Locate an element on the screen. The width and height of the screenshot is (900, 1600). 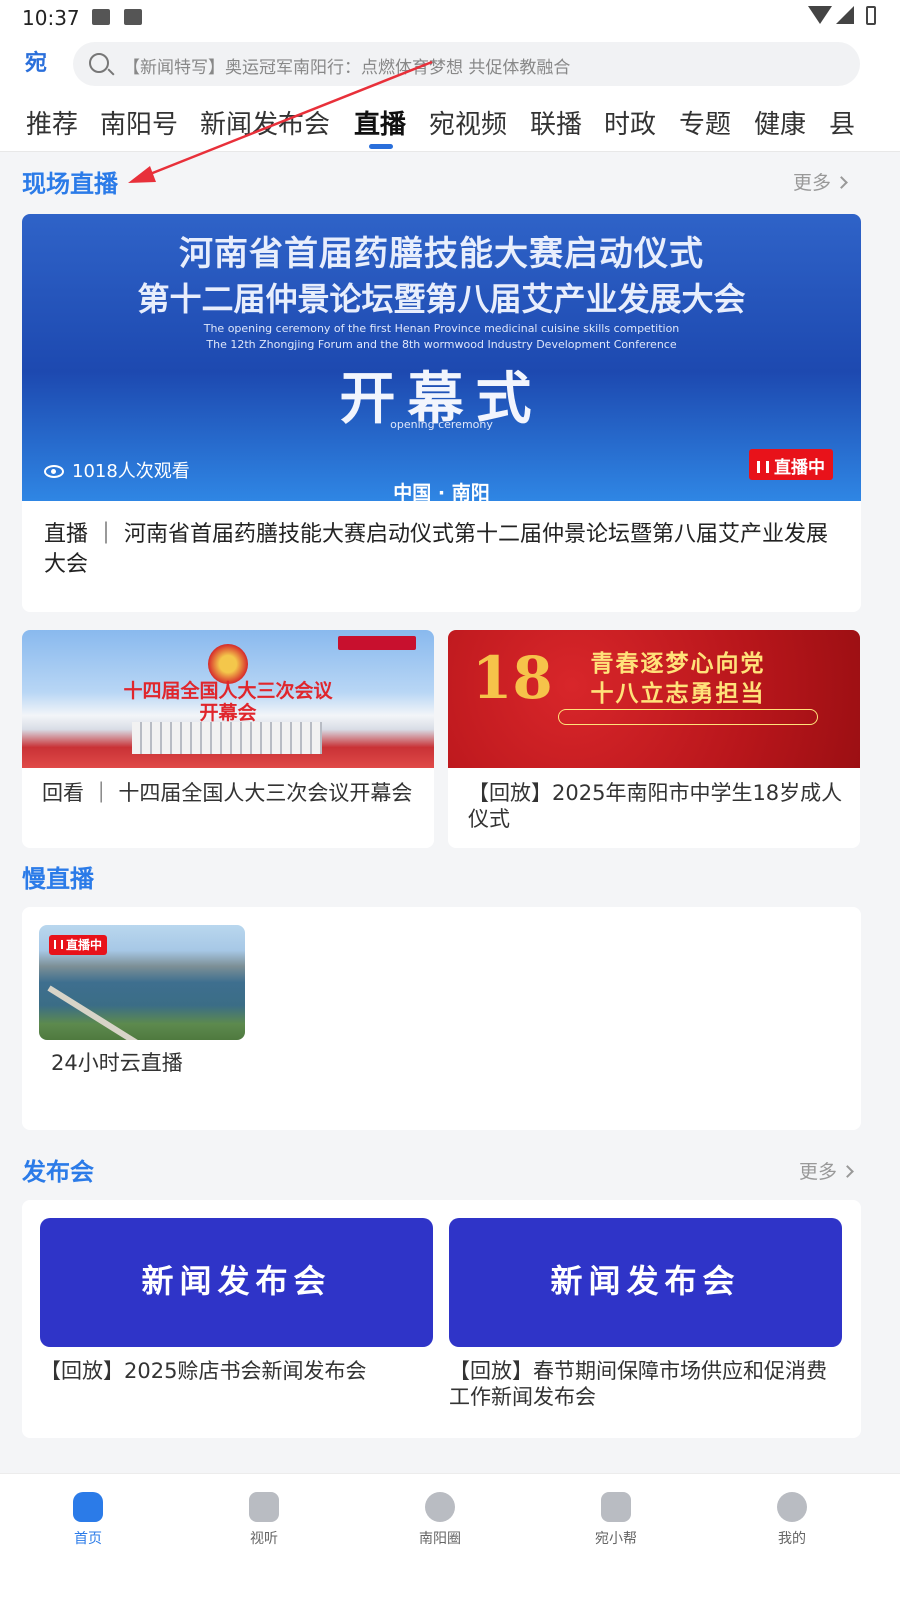
tab-health: 健康 is located at coordinates (780, 122).